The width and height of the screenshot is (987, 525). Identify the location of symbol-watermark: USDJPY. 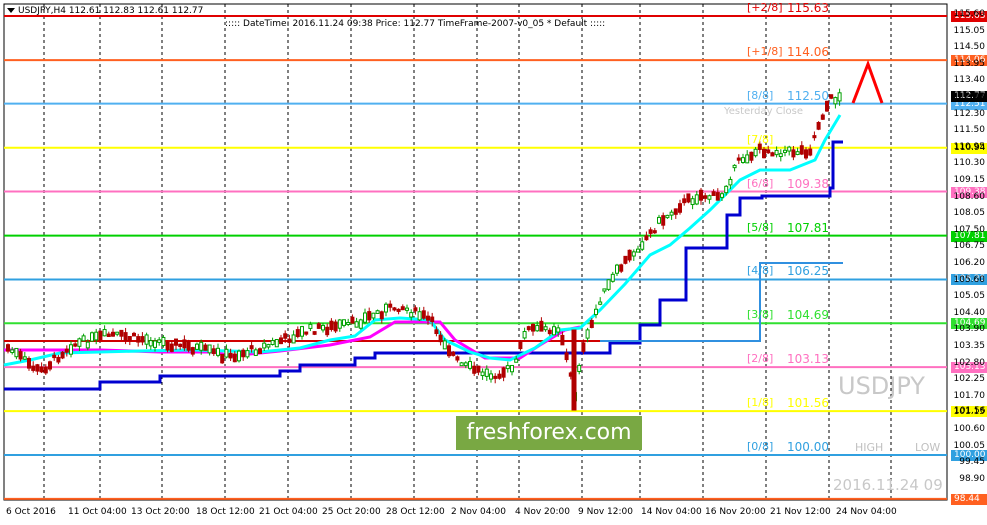
(881, 386).